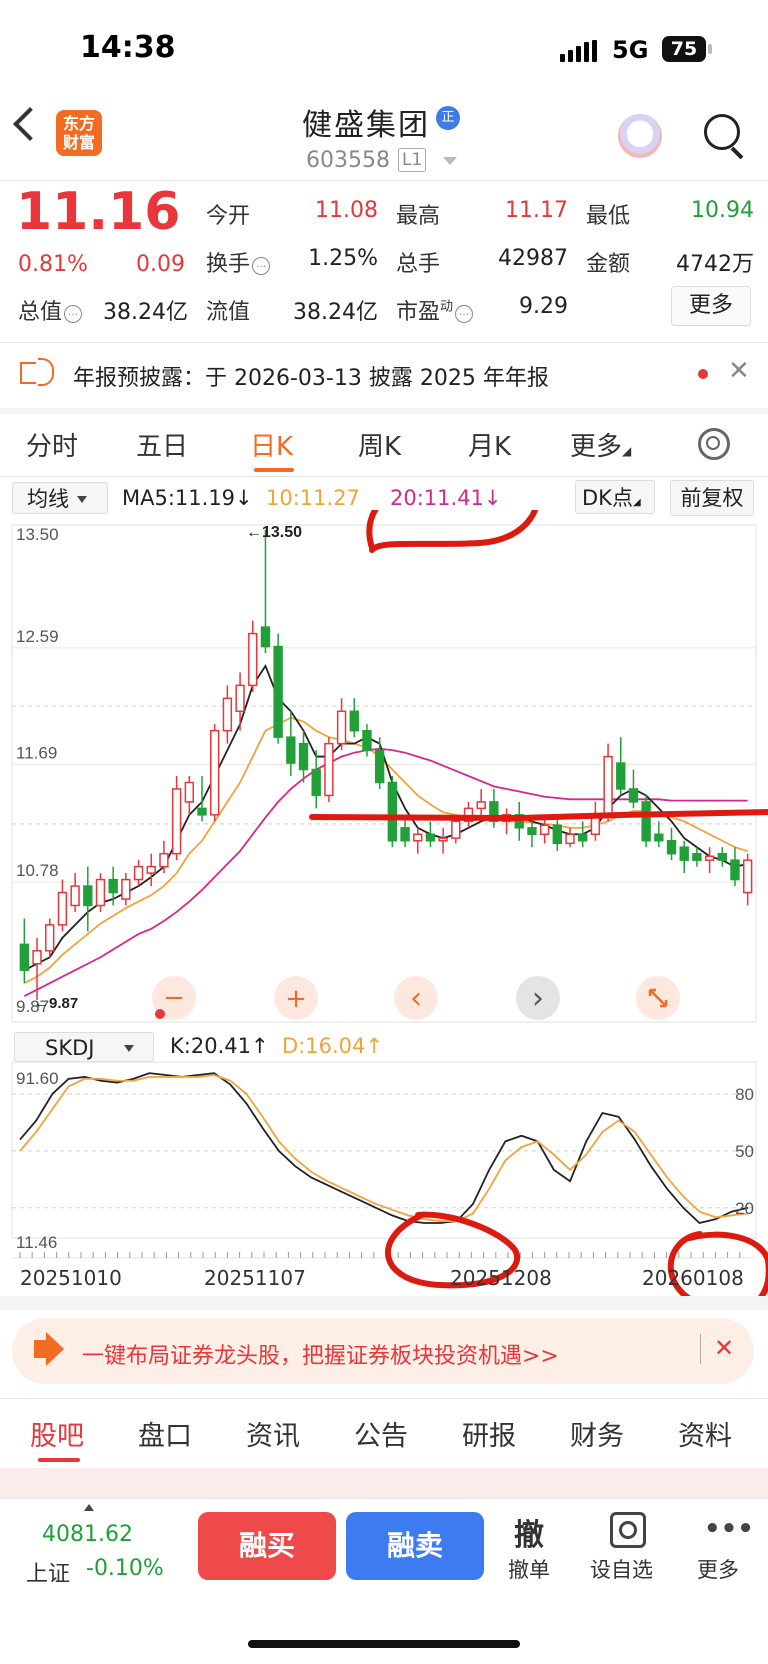 The image size is (768, 1664). What do you see at coordinates (228, 312) in the screenshot?
I see `float-cap-label: 流值` at bounding box center [228, 312].